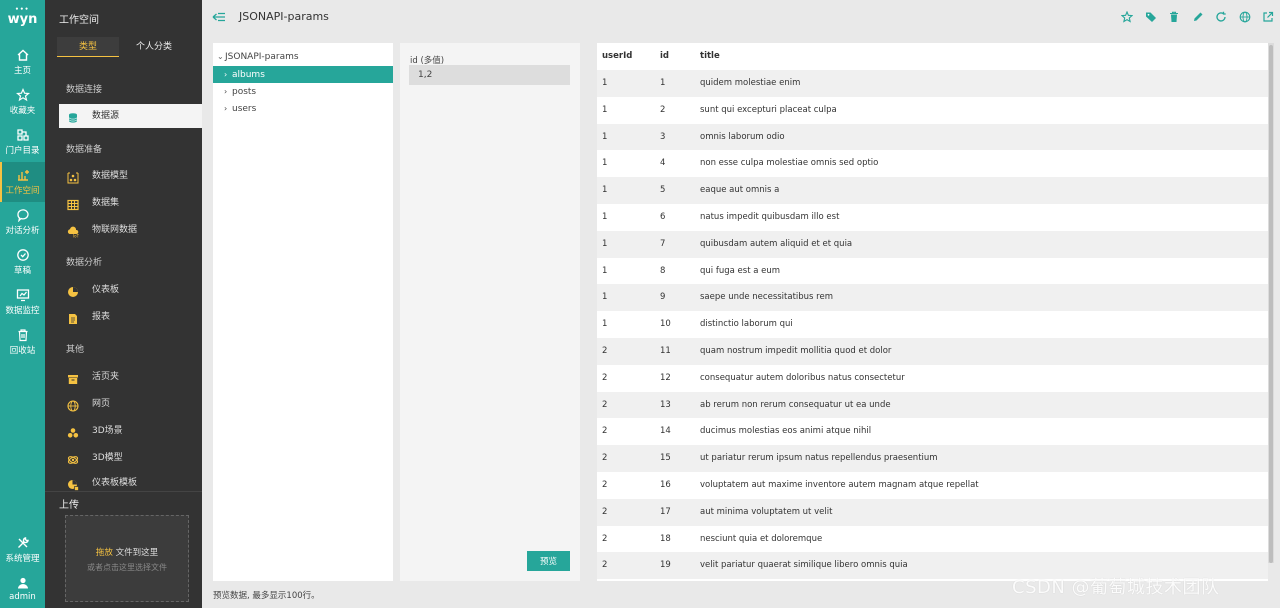 The image size is (1280, 608). I want to click on table-cell: 4, so click(663, 163).